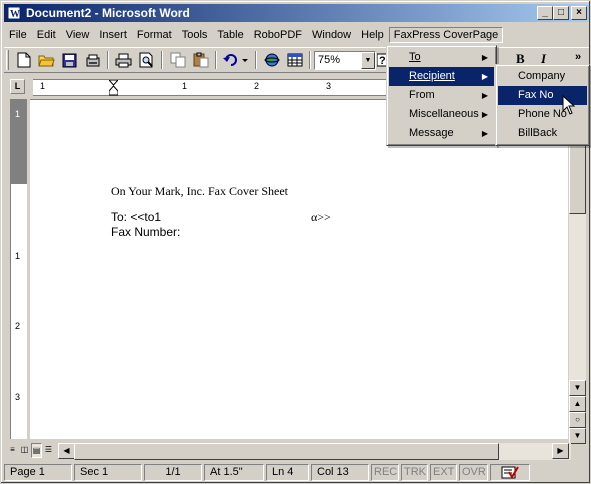 The height and width of the screenshot is (484, 591). I want to click on svg-text: W, so click(15, 14).